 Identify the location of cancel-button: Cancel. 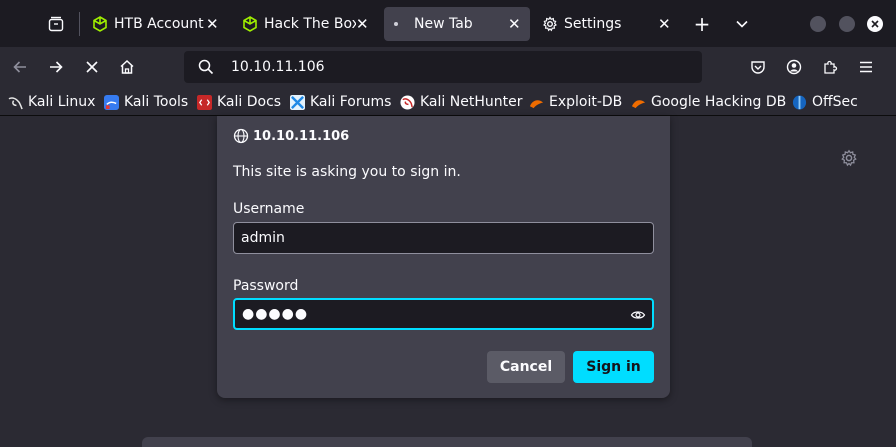
(526, 367).